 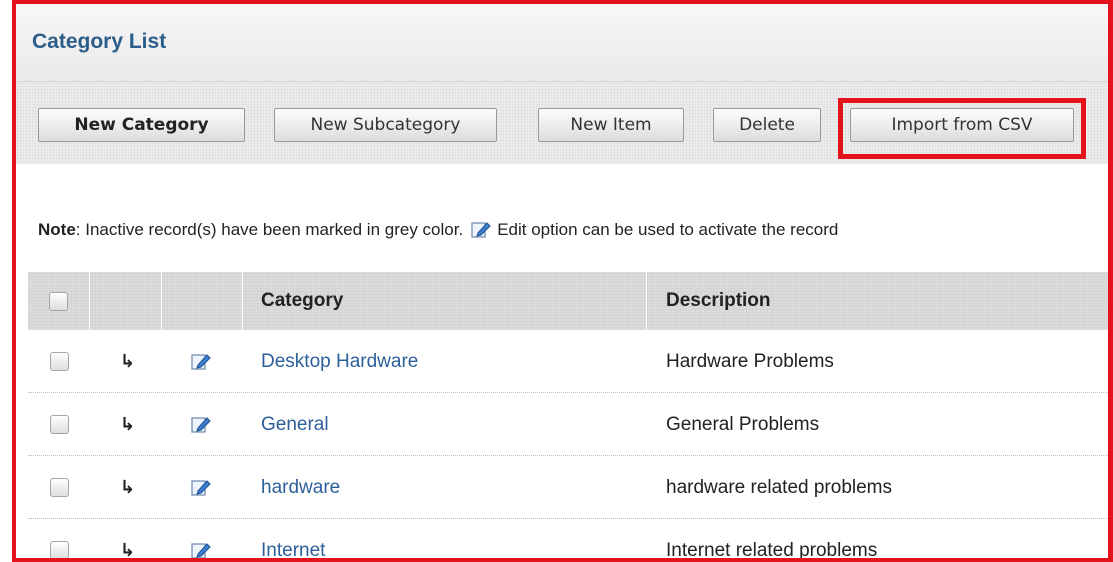 I want to click on import-highlight-box, so click(x=962, y=128).